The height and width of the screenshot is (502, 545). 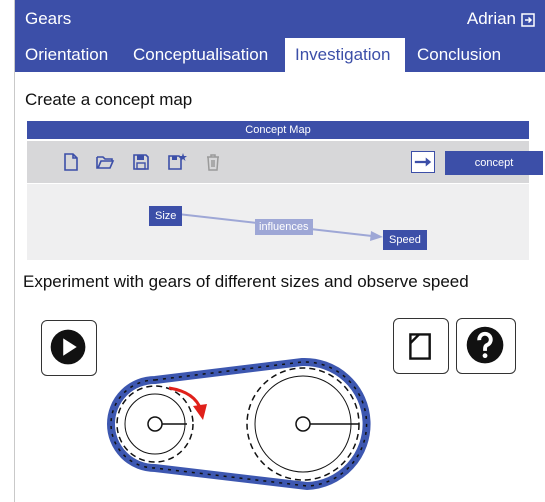 I want to click on concept-map-canvas: Size influences Speed, so click(x=278, y=222).